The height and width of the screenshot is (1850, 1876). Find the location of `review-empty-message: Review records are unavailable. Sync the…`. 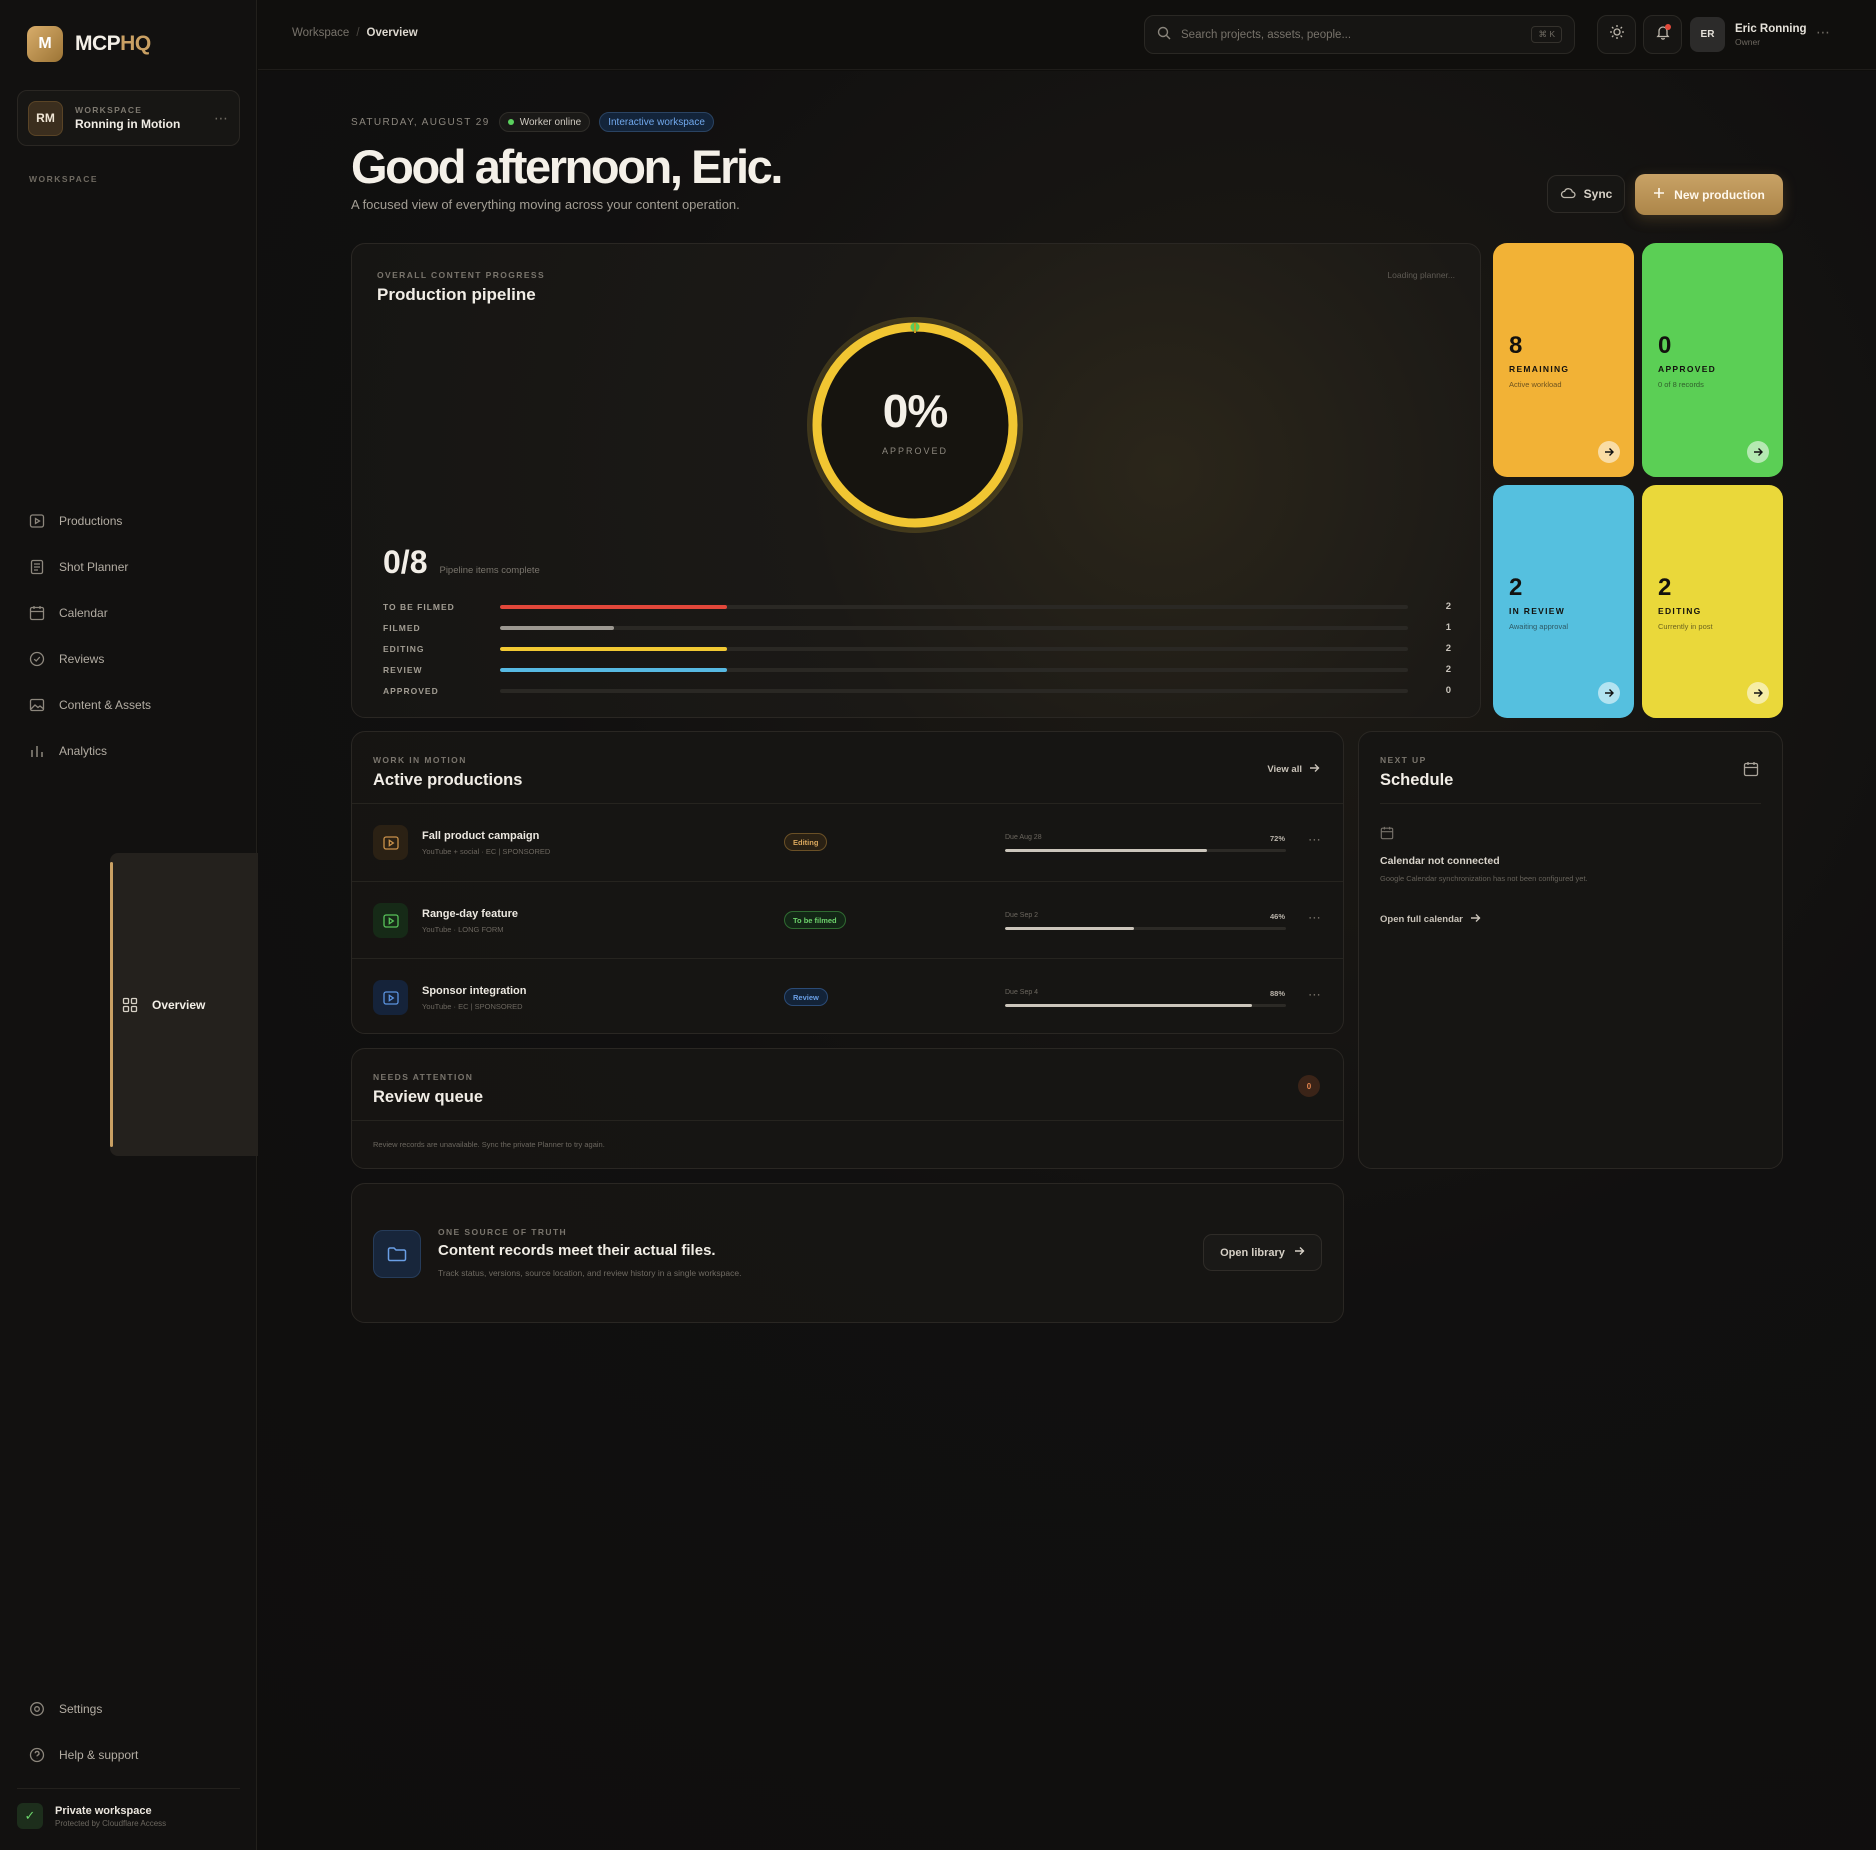

review-empty-message: Review records are unavailable. Sync the… is located at coordinates (489, 1144).